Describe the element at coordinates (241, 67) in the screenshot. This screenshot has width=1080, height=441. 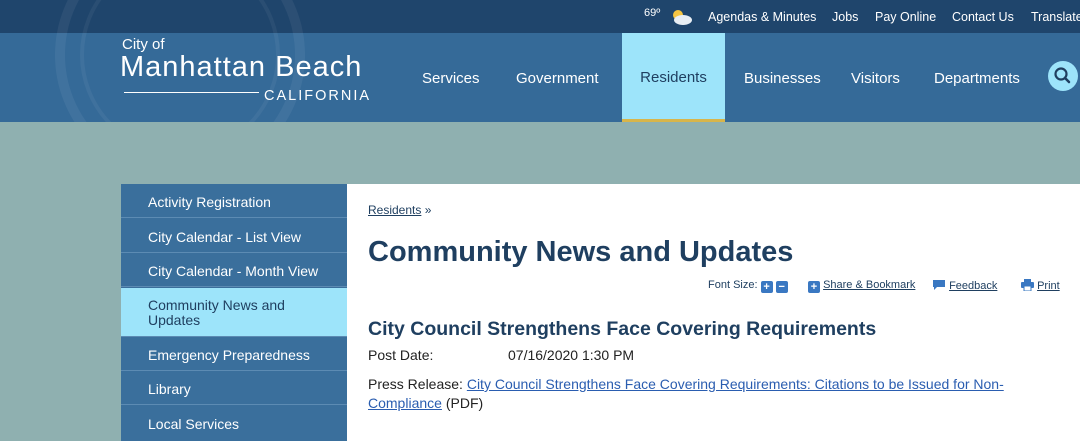
I see `logo-city-name: Manhattan Beach` at that location.